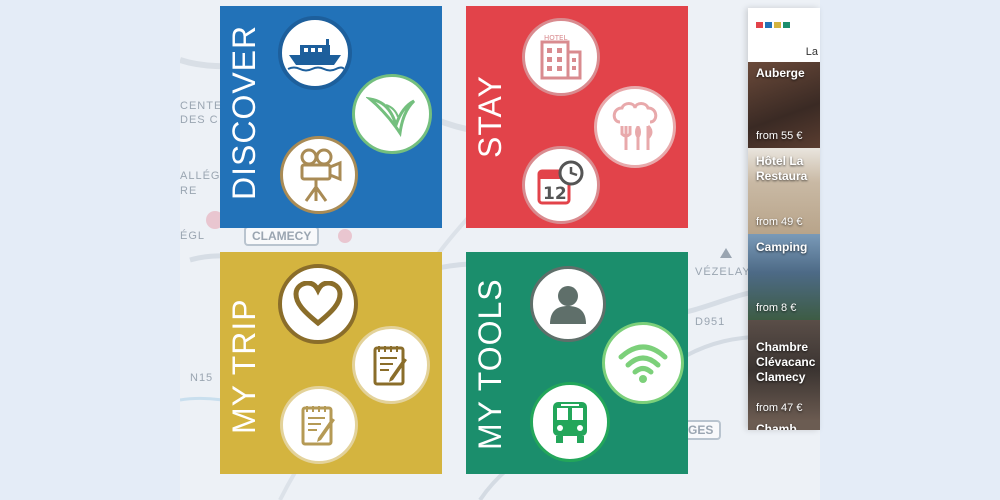 Image resolution: width=1000 pixels, height=500 pixels. I want to click on wifi-icon, so click(643, 363).